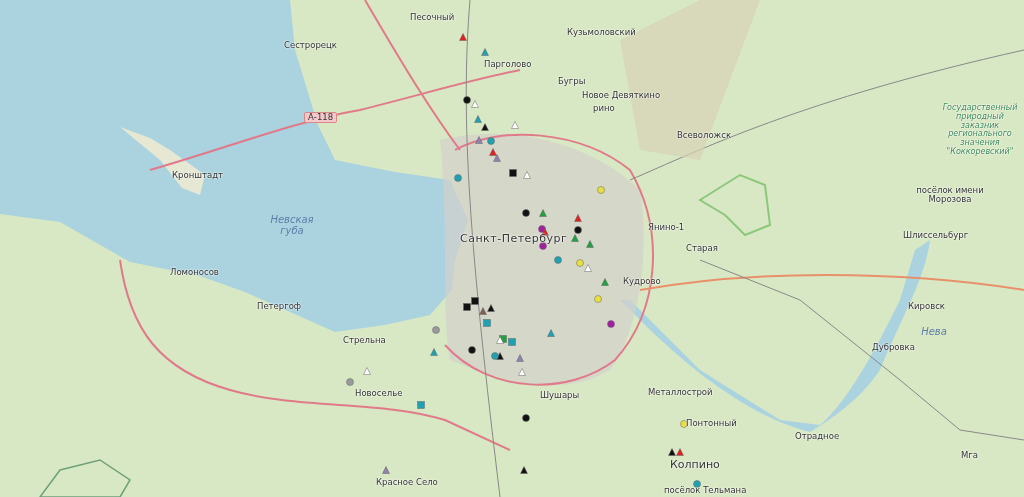 The height and width of the screenshot is (497, 1024). I want to click on place-label: посёлок имени Морозова, so click(950, 195).